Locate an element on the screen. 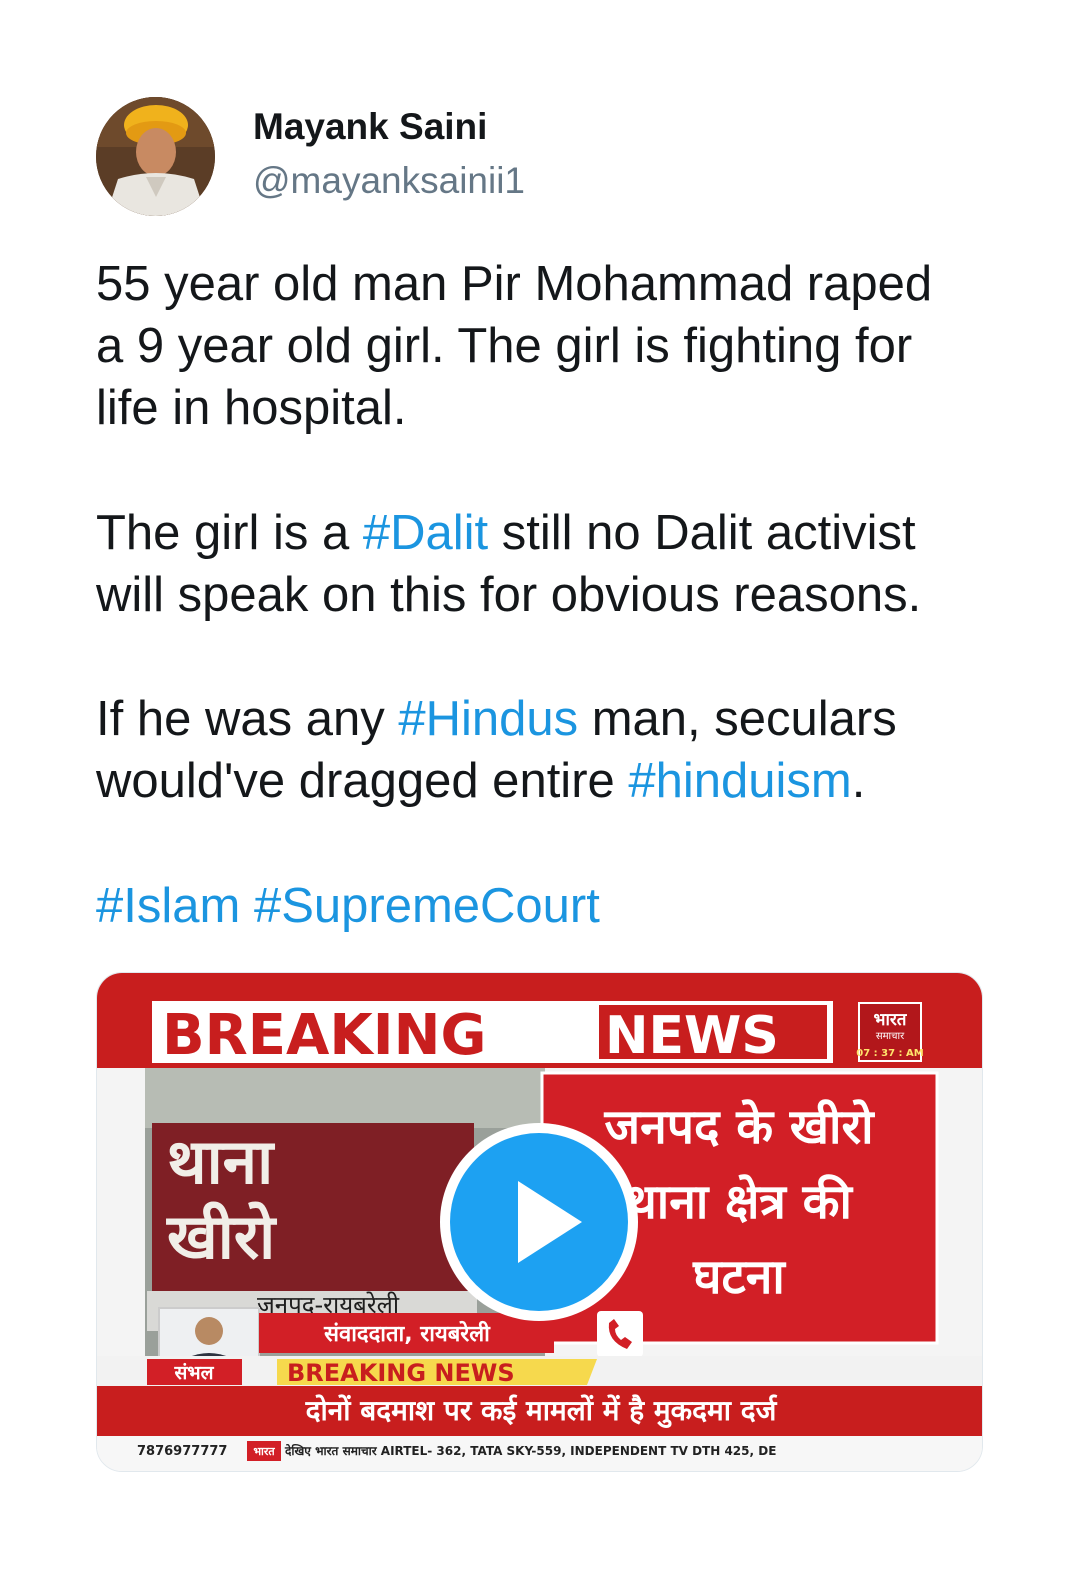 This screenshot has width=1080, height=1570. headline-line2: थाना क्षेत्र की is located at coordinates (739, 1202).